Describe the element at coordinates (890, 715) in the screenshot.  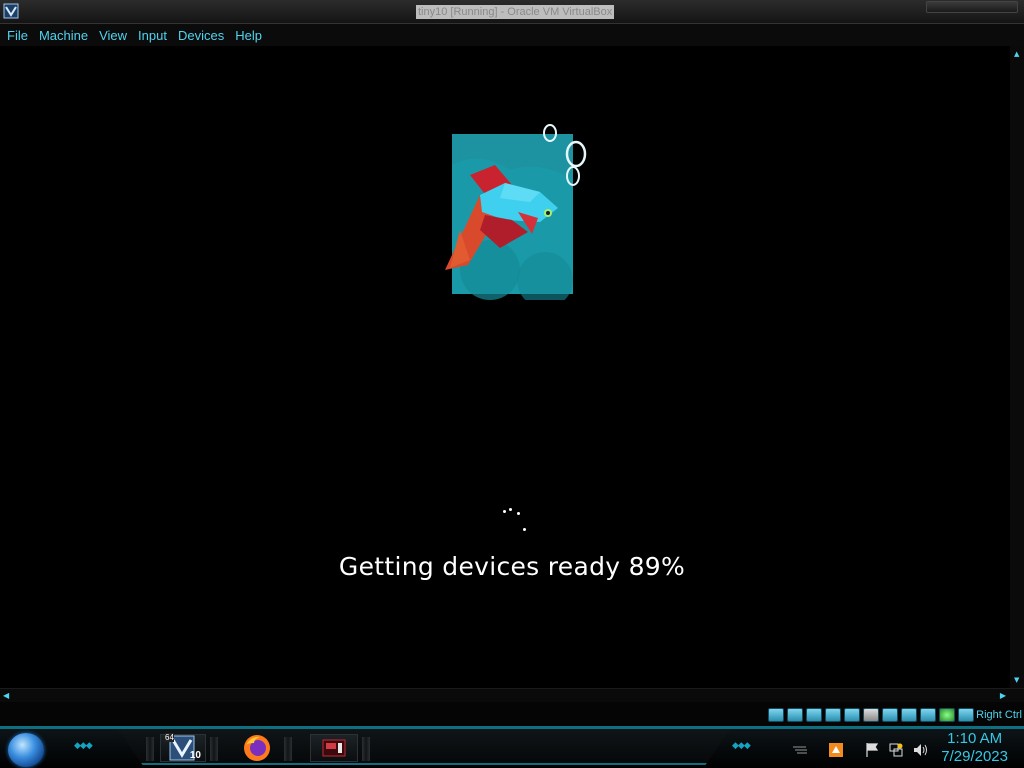
I see `display-icon` at that location.